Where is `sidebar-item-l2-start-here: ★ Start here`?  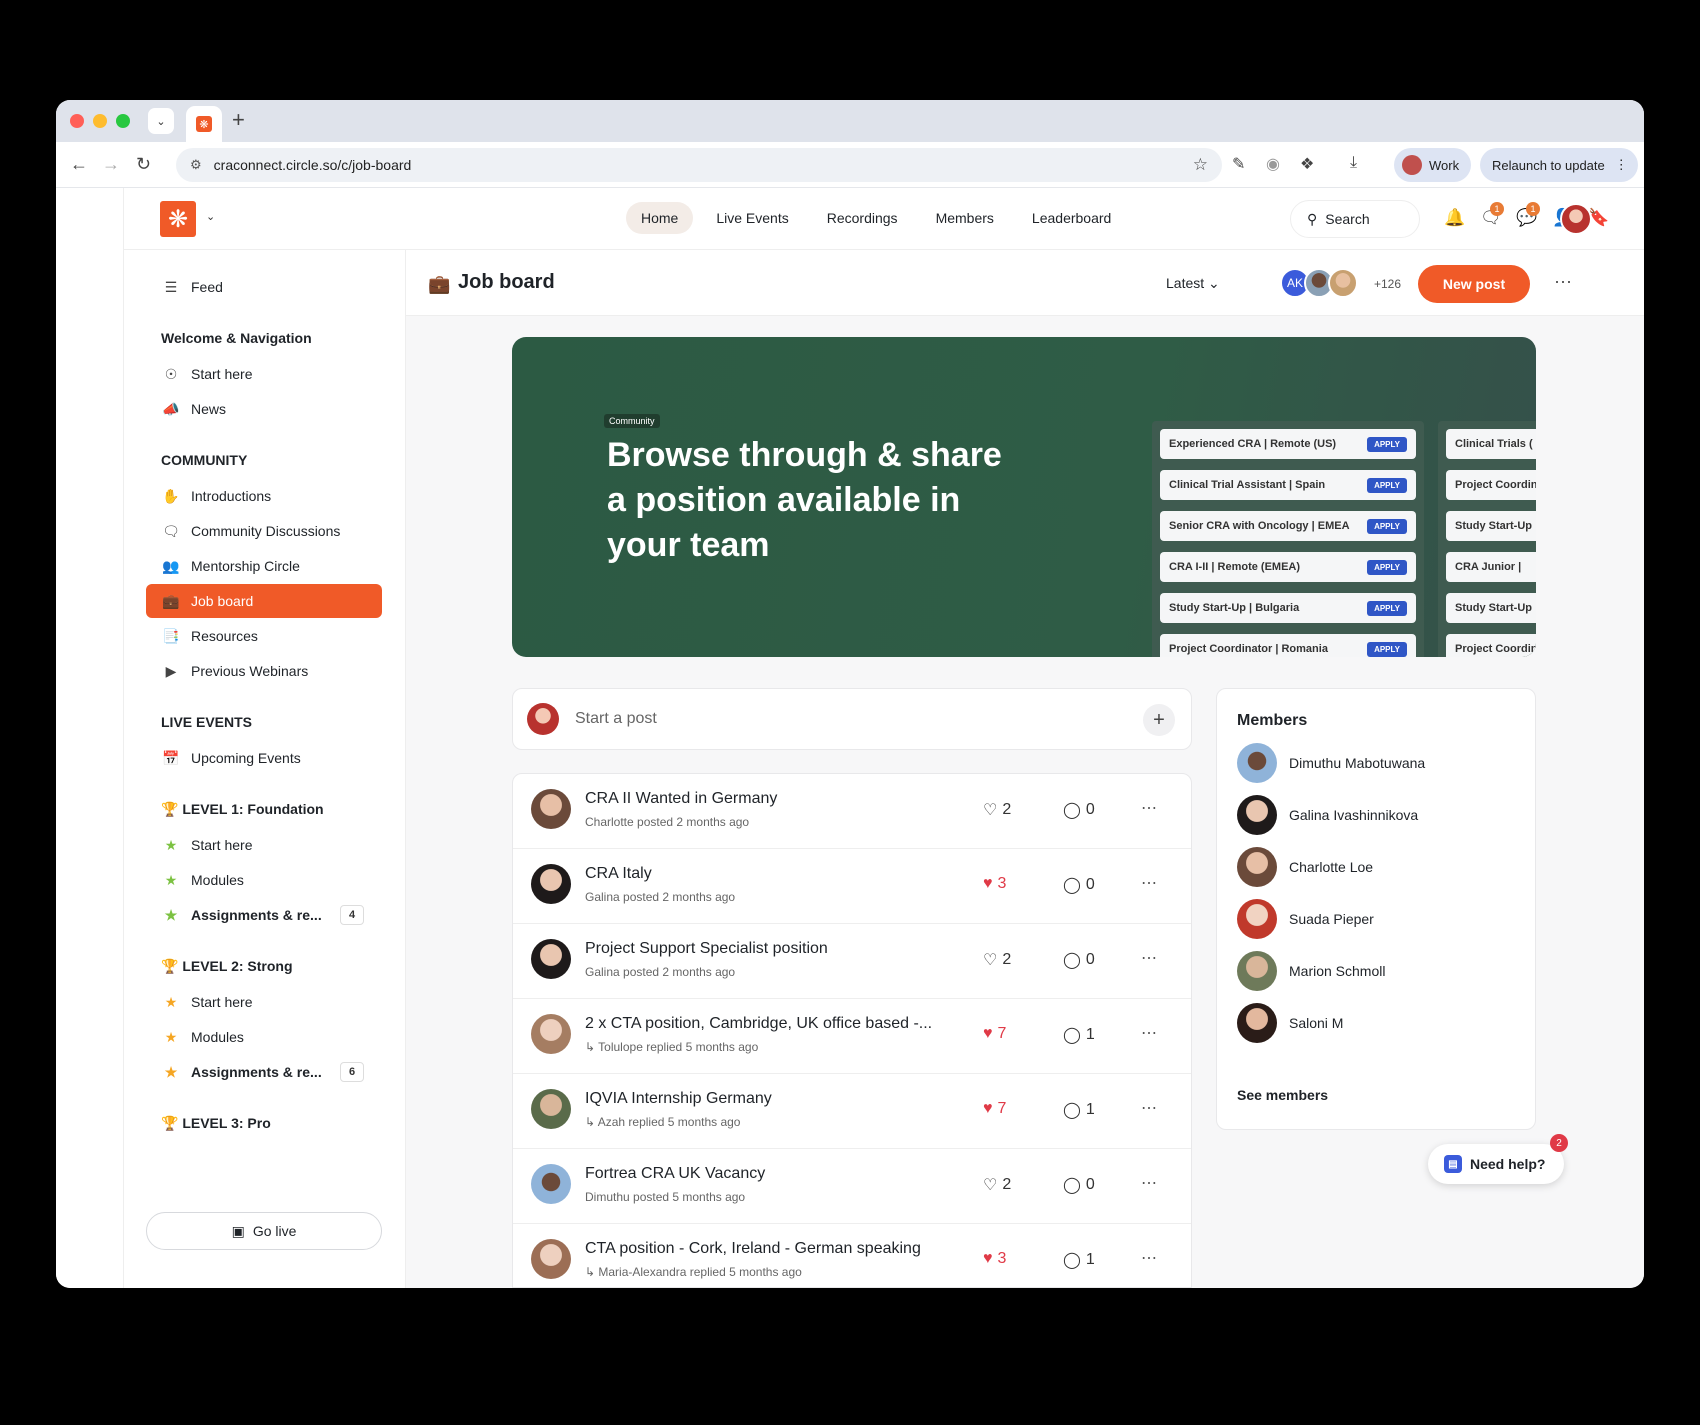
sidebar-item-l2-start-here: ★ Start here is located at coordinates (264, 1002).